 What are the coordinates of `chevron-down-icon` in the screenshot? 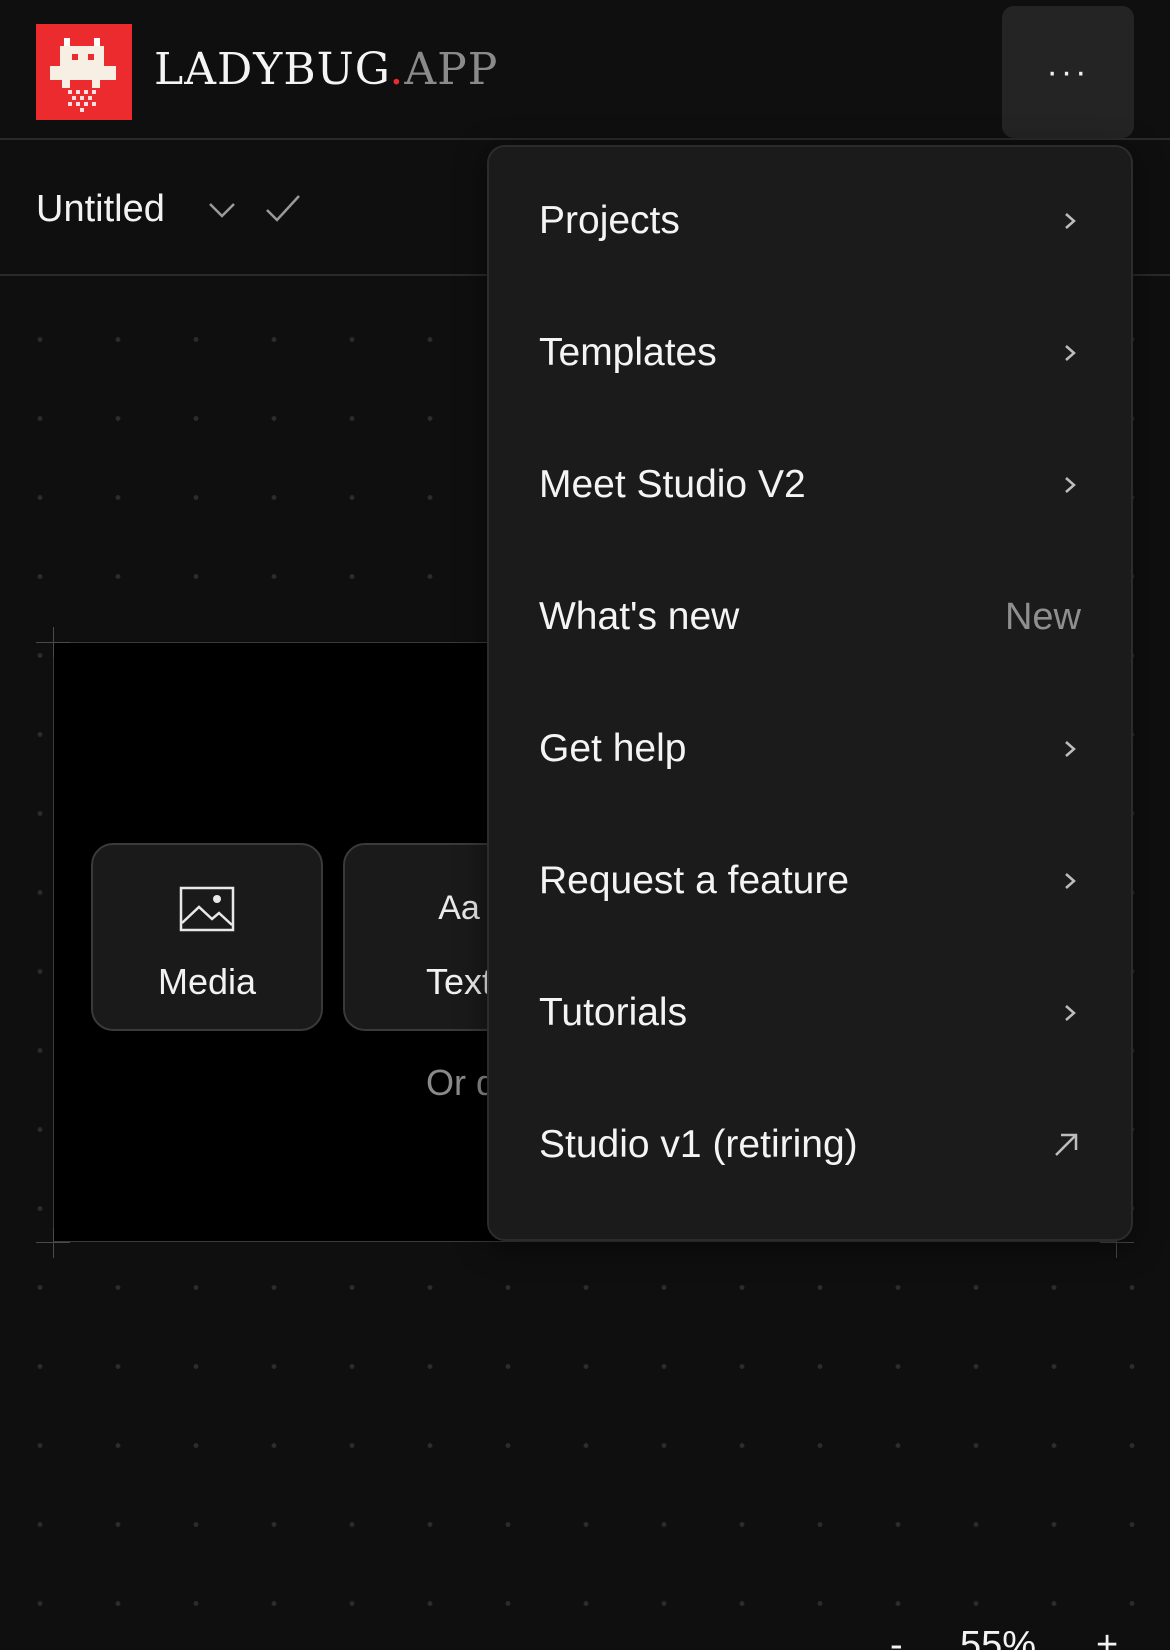 It's located at (222, 210).